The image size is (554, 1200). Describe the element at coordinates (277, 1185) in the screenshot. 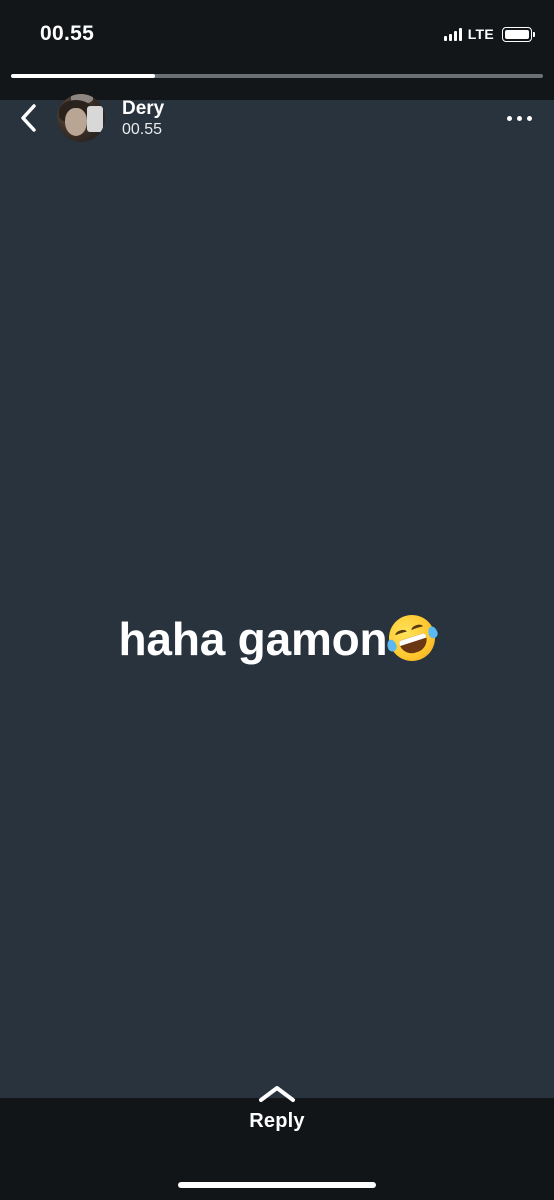

I see `home-indicator` at that location.